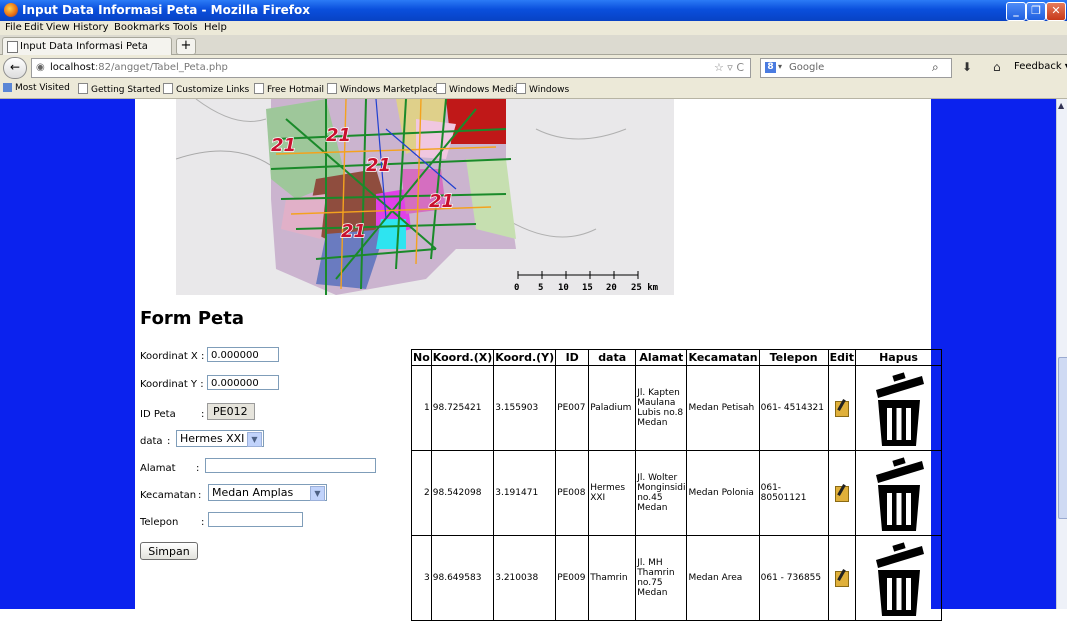 This screenshot has height=621, width=1067. What do you see at coordinates (42, 88) in the screenshot?
I see `bookmark-label: Most Visited` at bounding box center [42, 88].